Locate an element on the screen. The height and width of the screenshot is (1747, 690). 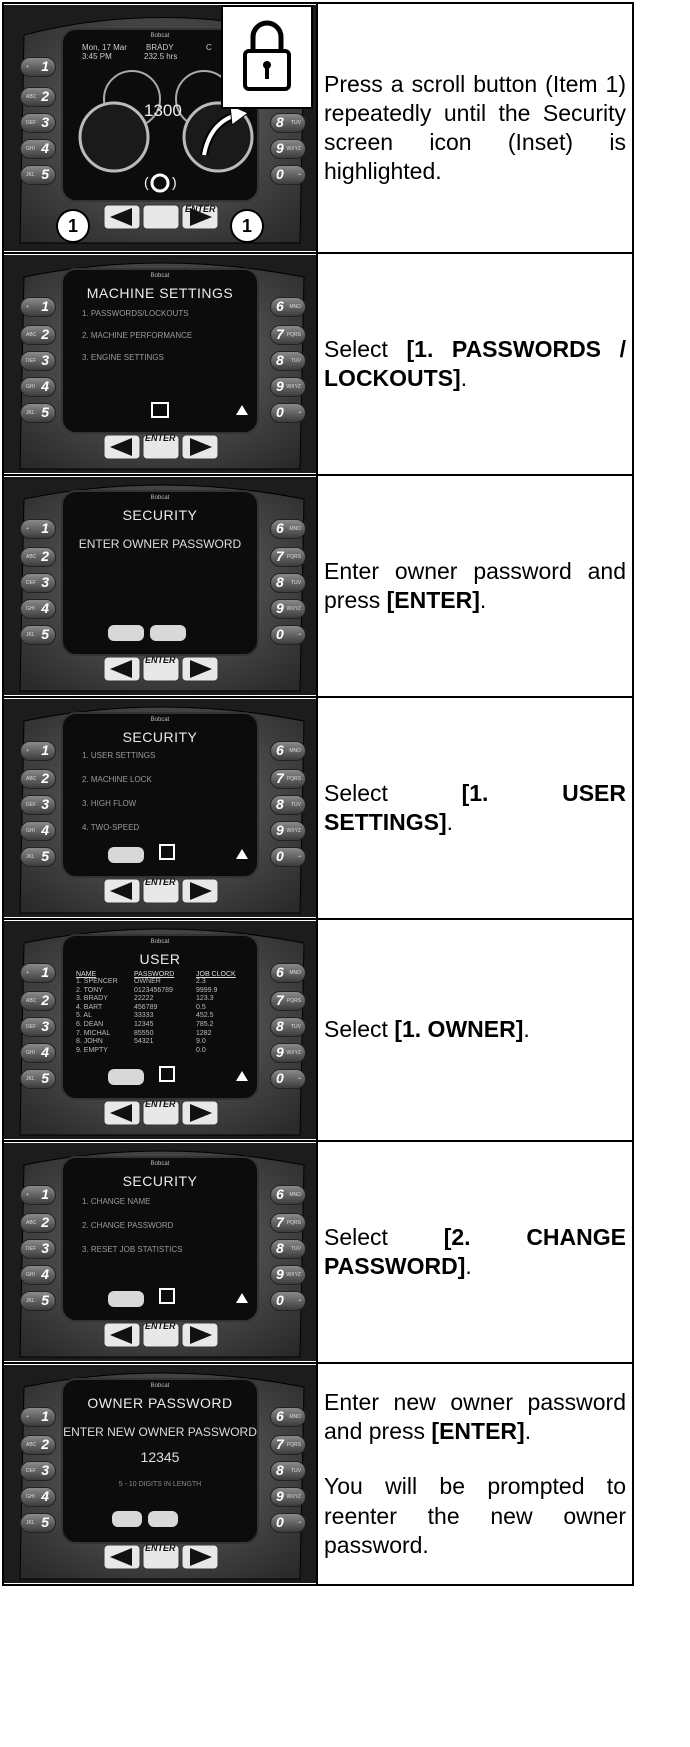
table-cell: 0.0 is located at coordinates (201, 1050).